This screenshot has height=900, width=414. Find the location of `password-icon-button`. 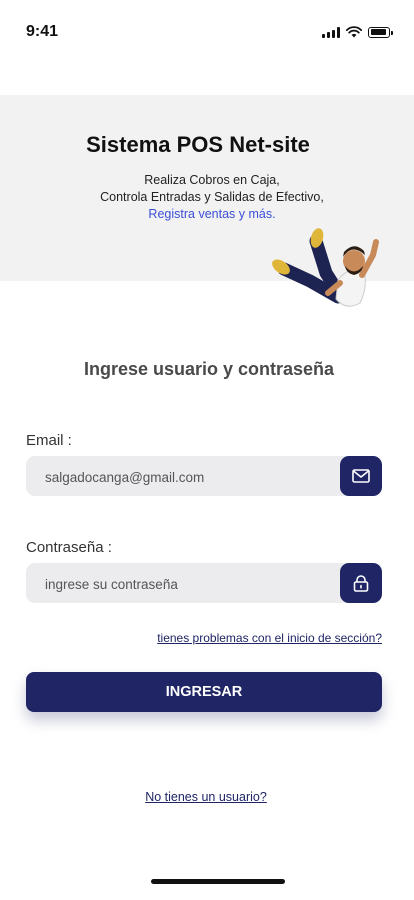

password-icon-button is located at coordinates (361, 583).